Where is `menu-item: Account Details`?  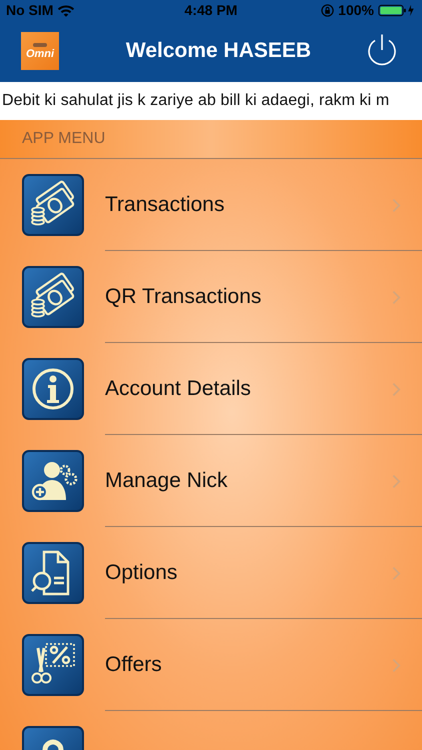
menu-item: Account Details is located at coordinates (211, 389).